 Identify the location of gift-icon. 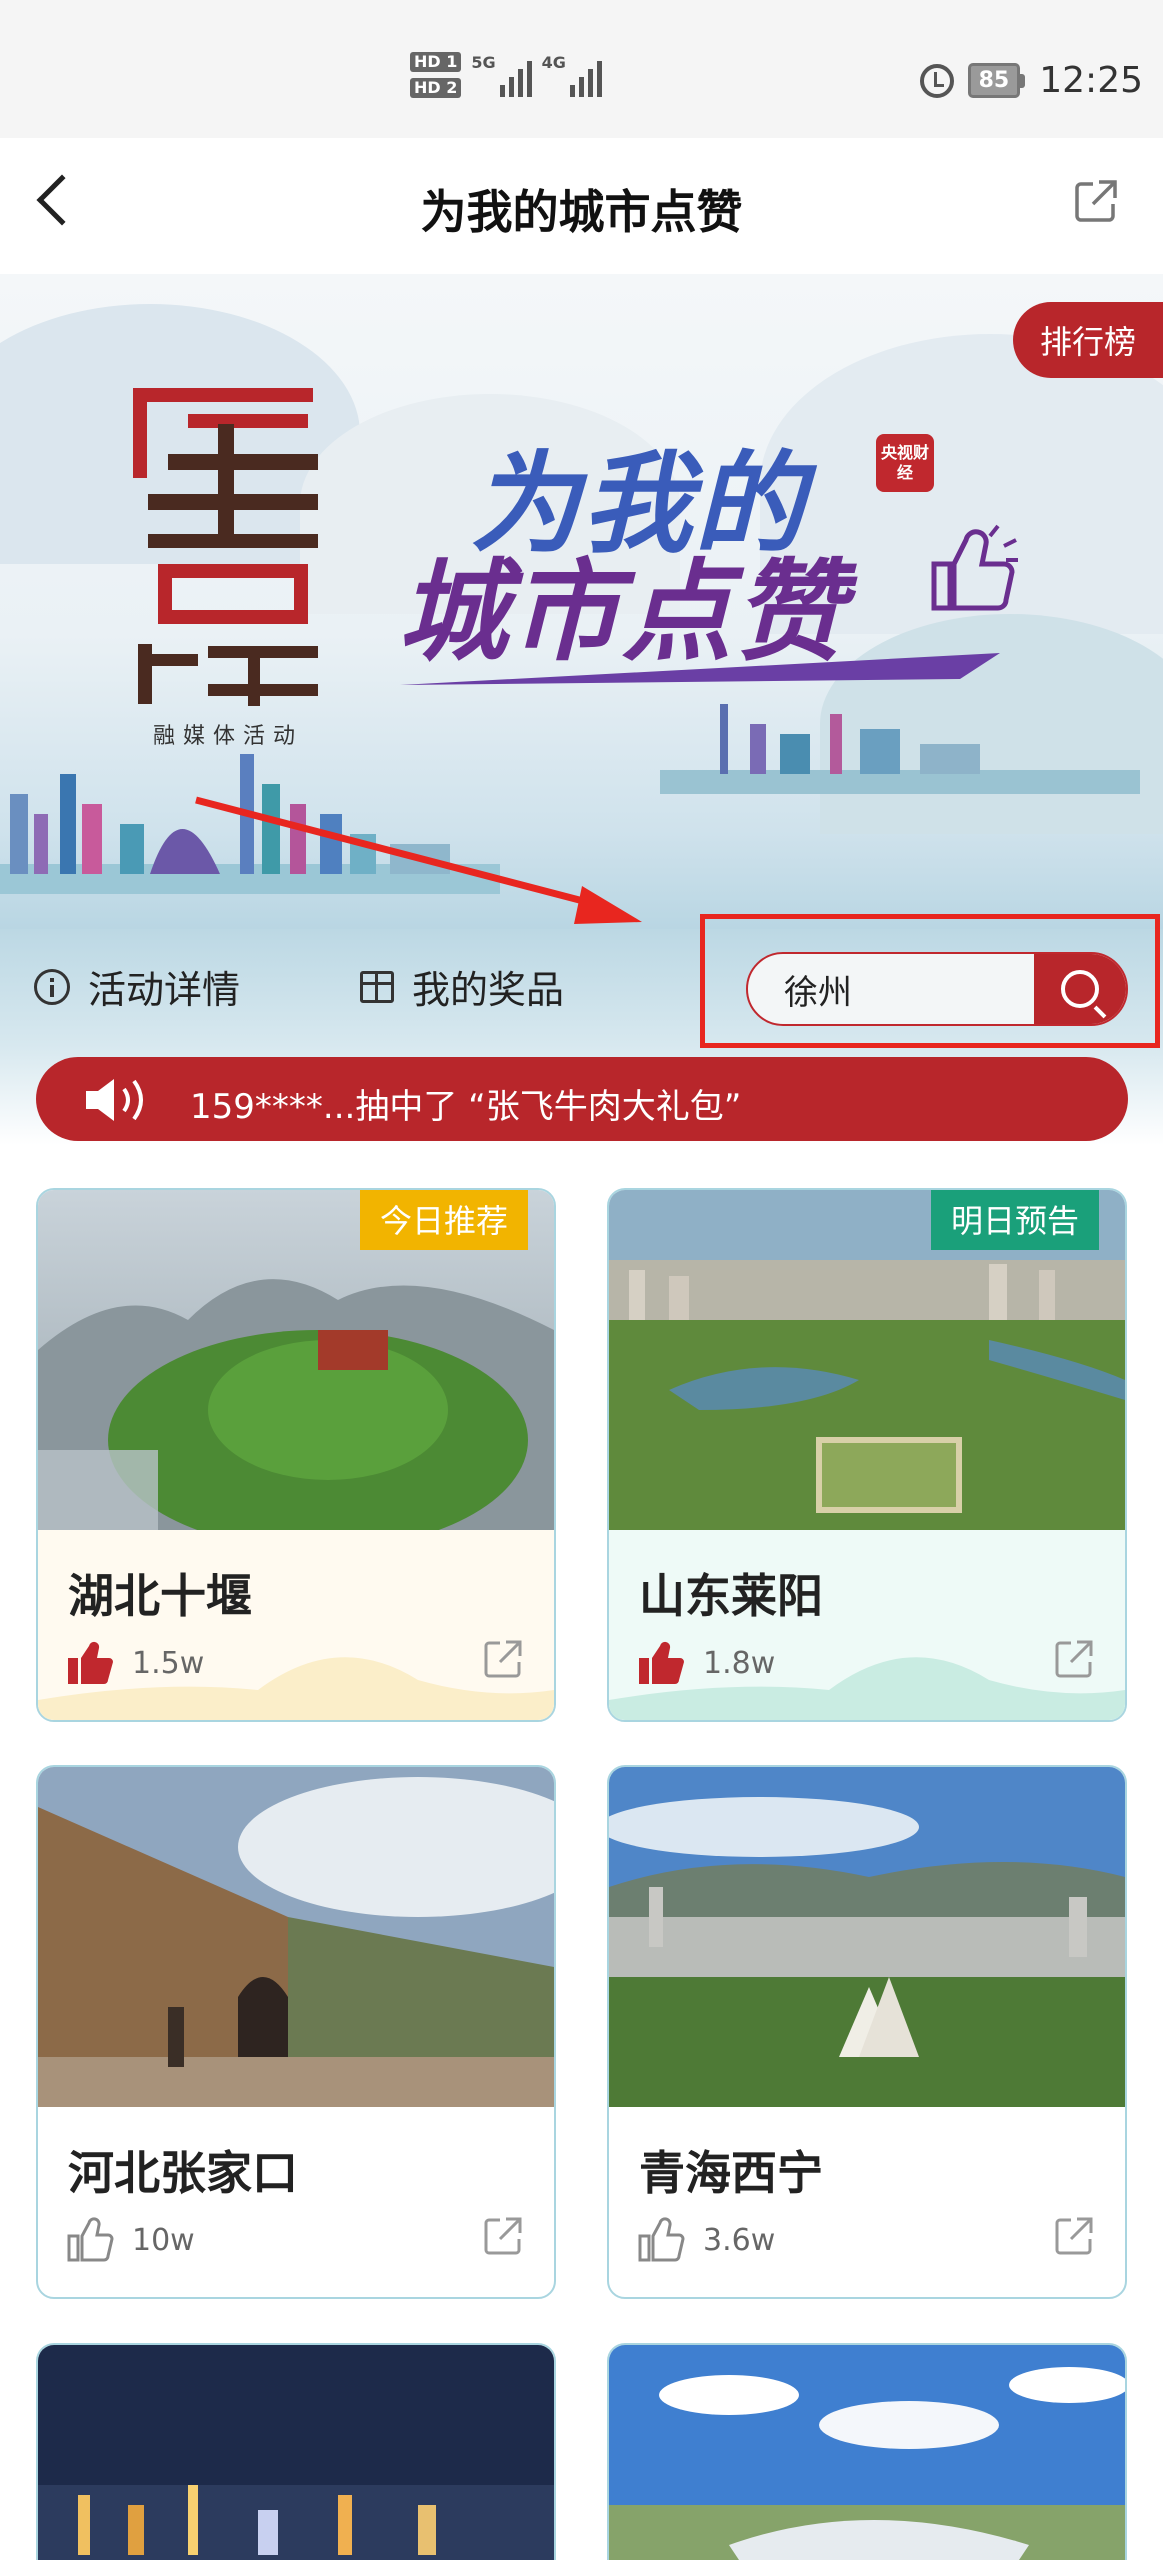
(377, 986).